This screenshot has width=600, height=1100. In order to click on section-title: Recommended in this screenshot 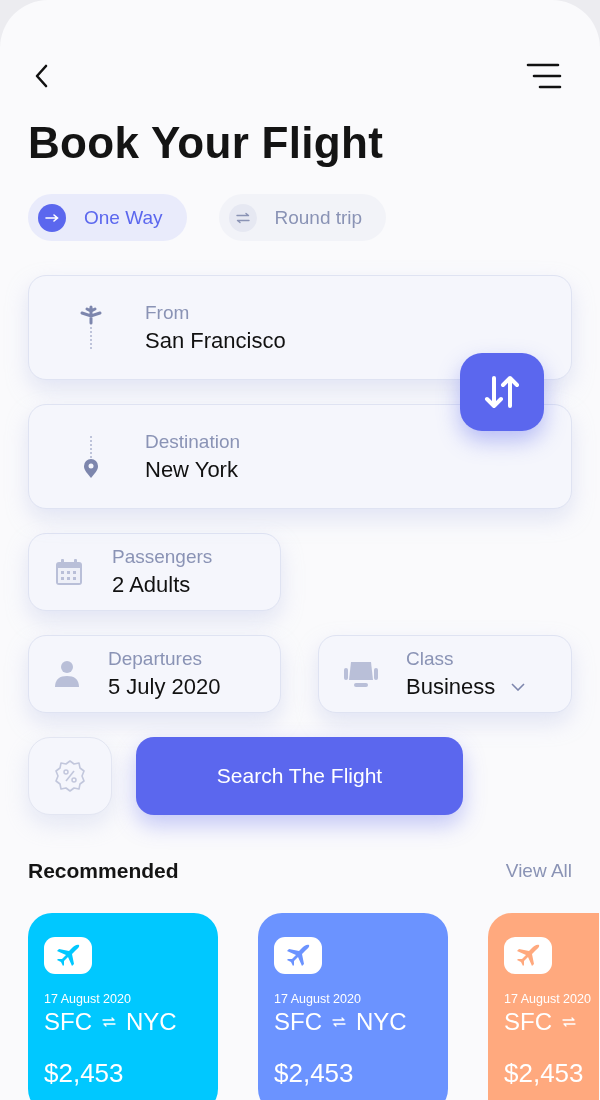, I will do `click(103, 871)`.